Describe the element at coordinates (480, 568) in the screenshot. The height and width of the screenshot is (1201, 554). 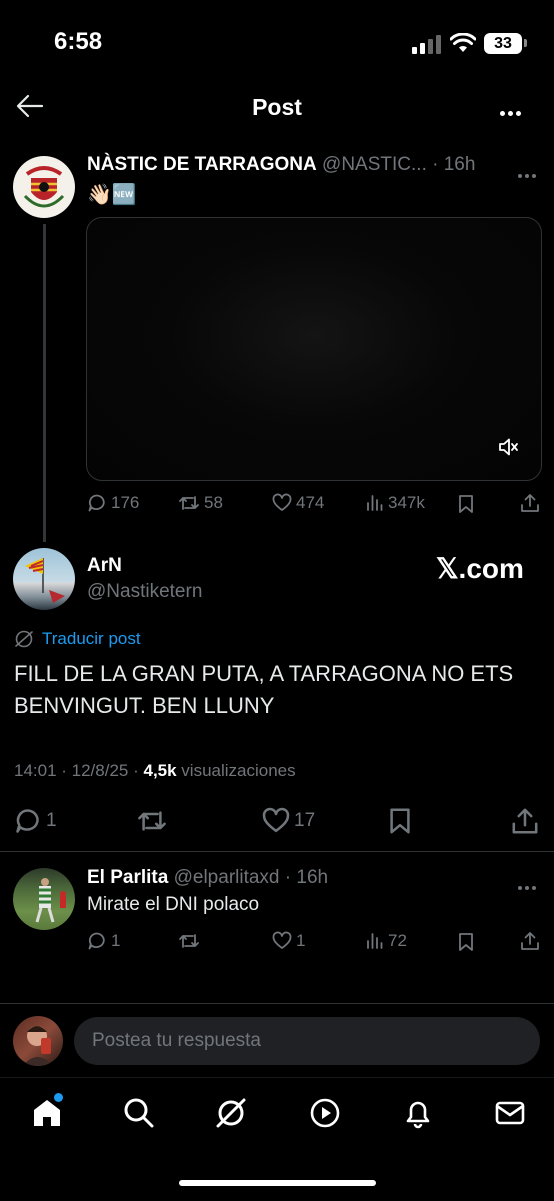
I see `watermark: 𝕏.com` at that location.